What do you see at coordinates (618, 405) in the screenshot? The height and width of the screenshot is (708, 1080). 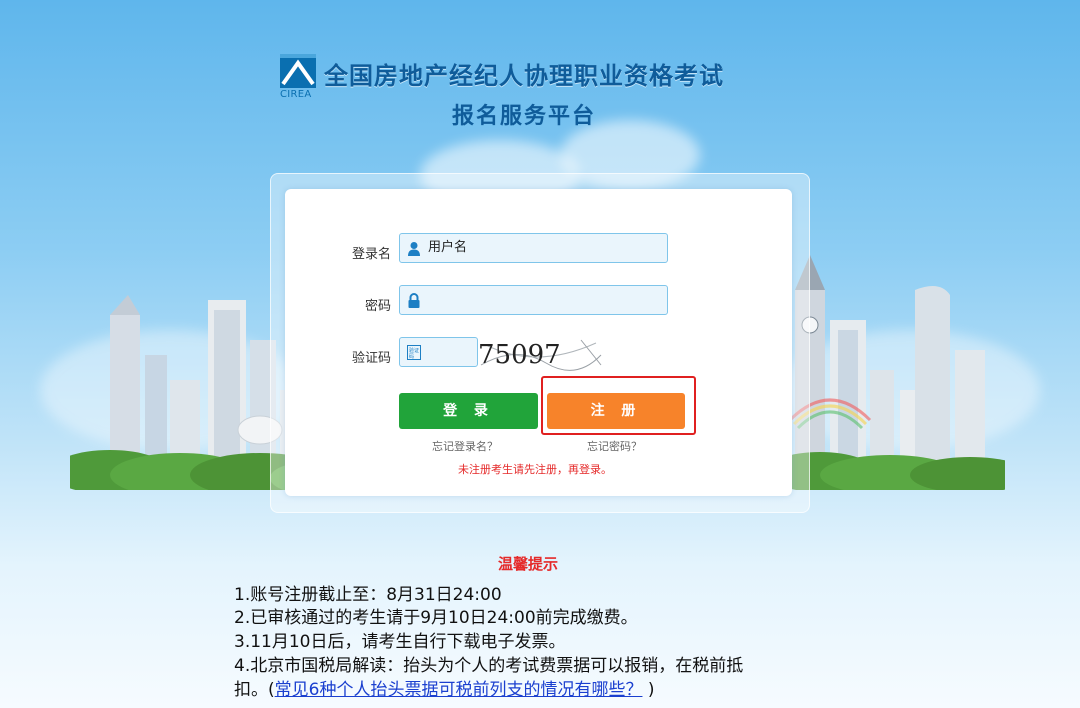 I see `register-highlight-box` at bounding box center [618, 405].